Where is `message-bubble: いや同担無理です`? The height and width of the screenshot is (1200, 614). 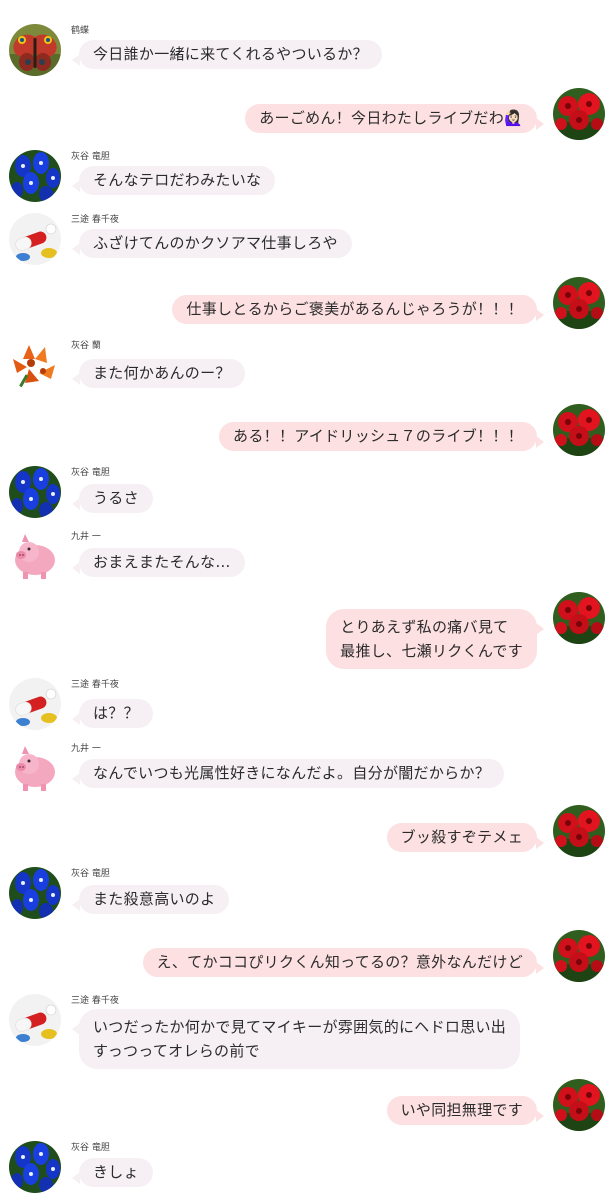 message-bubble: いや同担無理です is located at coordinates (465, 1110).